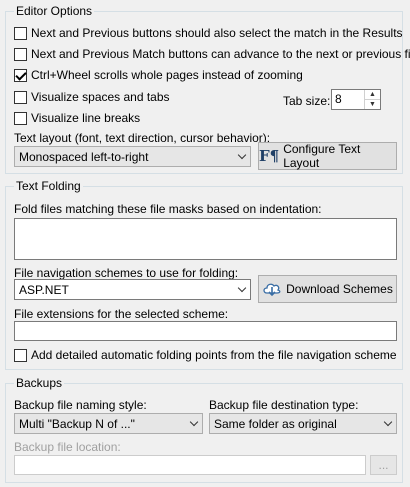  Describe the element at coordinates (190, 465) in the screenshot. I see `backup-location-input` at that location.